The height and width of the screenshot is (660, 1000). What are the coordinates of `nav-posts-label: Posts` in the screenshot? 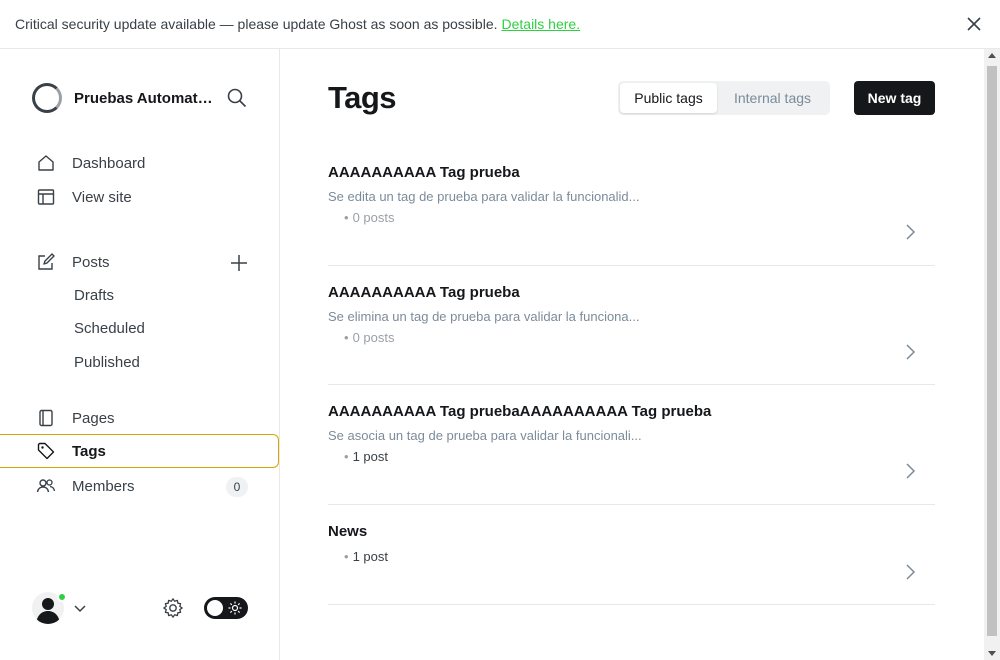 It's located at (91, 262).